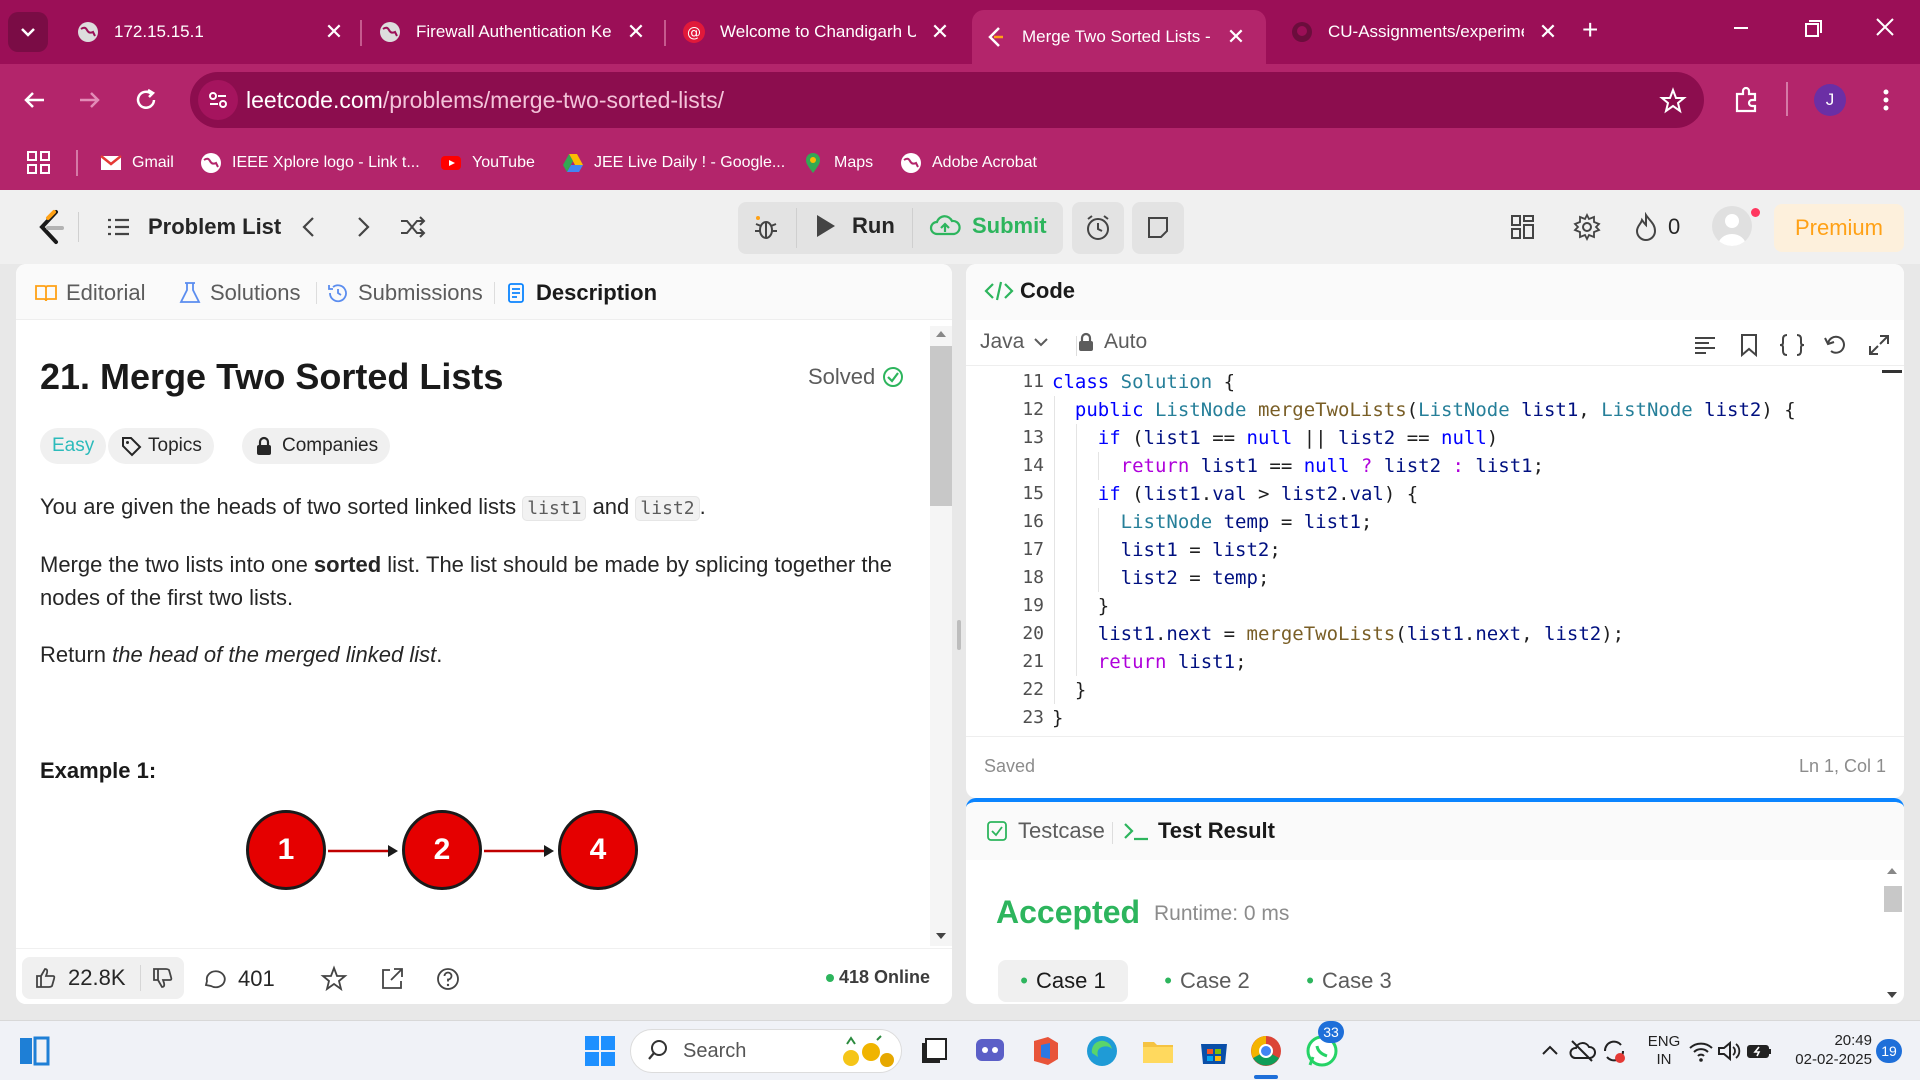  What do you see at coordinates (1656, 227) in the screenshot?
I see `streak-counter: 0` at bounding box center [1656, 227].